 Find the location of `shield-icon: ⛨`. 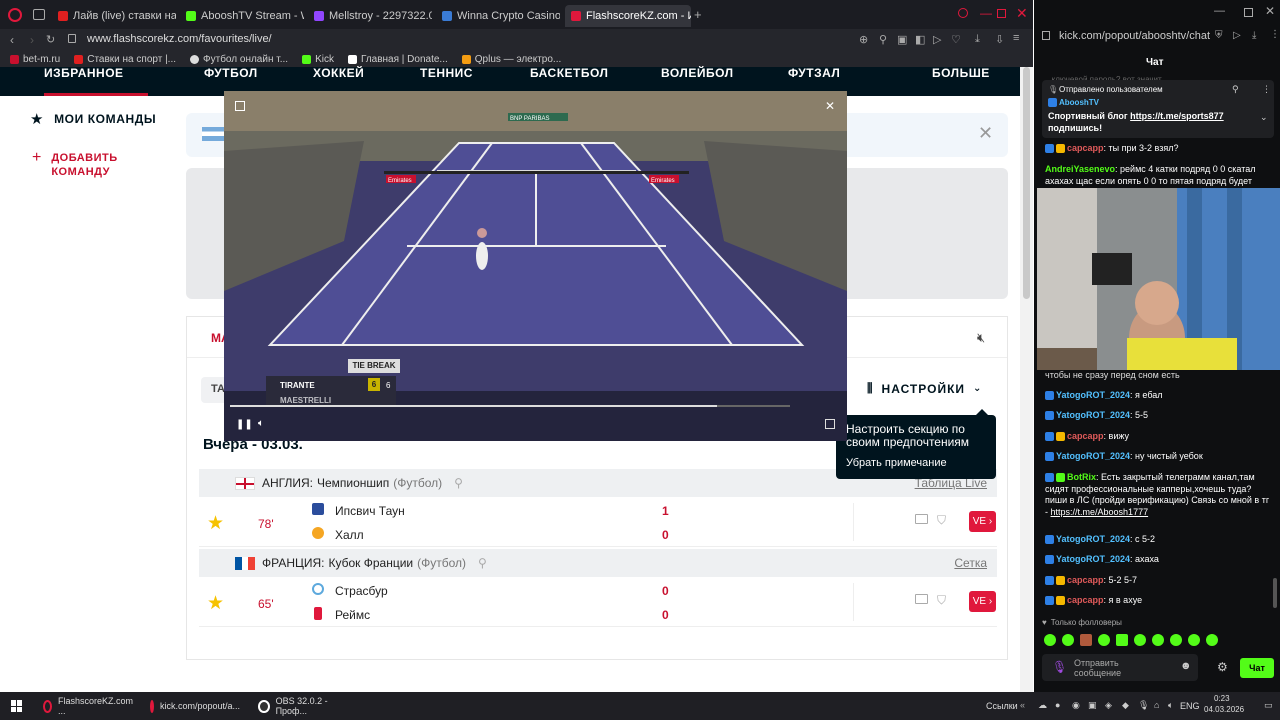

shield-icon: ⛨ is located at coordinates (1219, 35).